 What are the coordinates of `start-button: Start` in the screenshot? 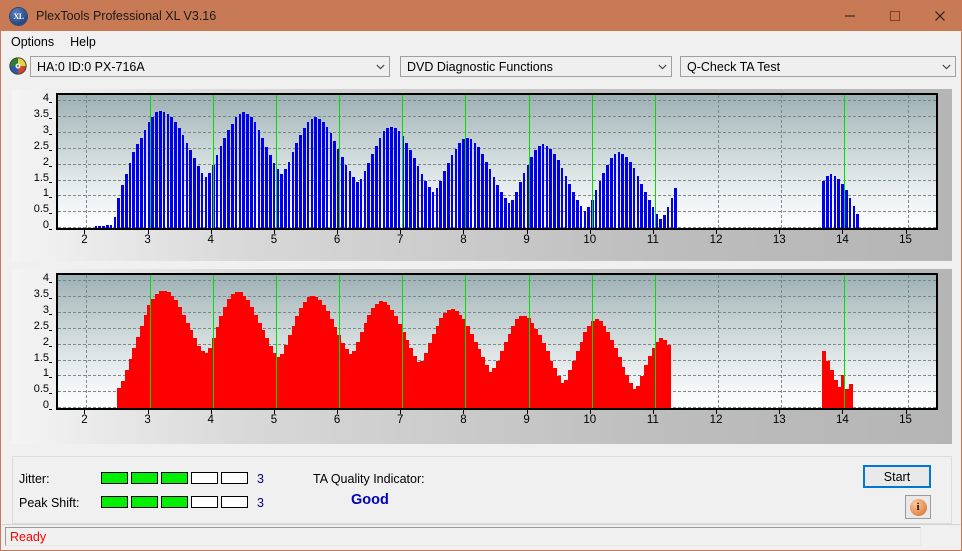 It's located at (897, 476).